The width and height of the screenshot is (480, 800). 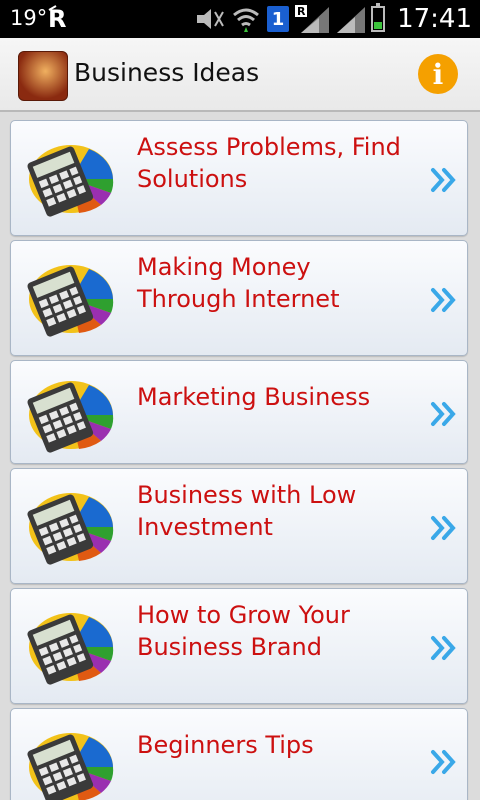 What do you see at coordinates (254, 397) in the screenshot?
I see `item-label: Marketing Business` at bounding box center [254, 397].